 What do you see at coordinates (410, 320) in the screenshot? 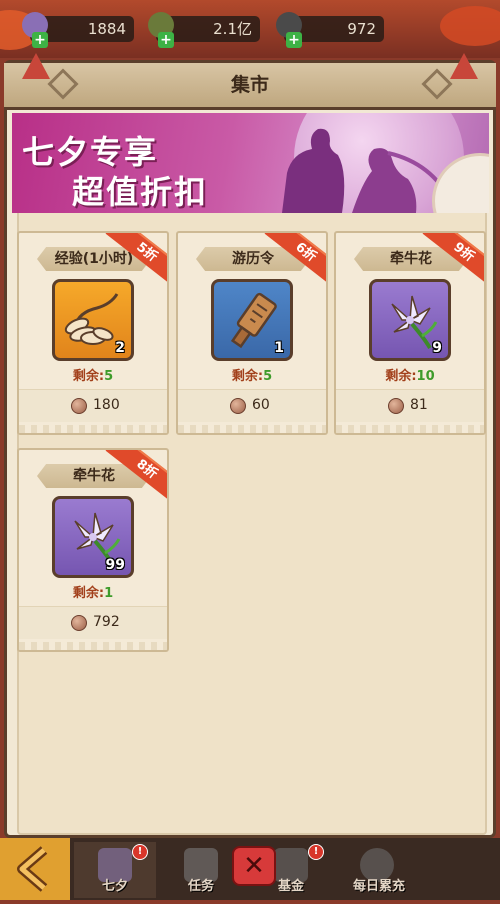
I see `item-icon-frame: 9` at bounding box center [410, 320].